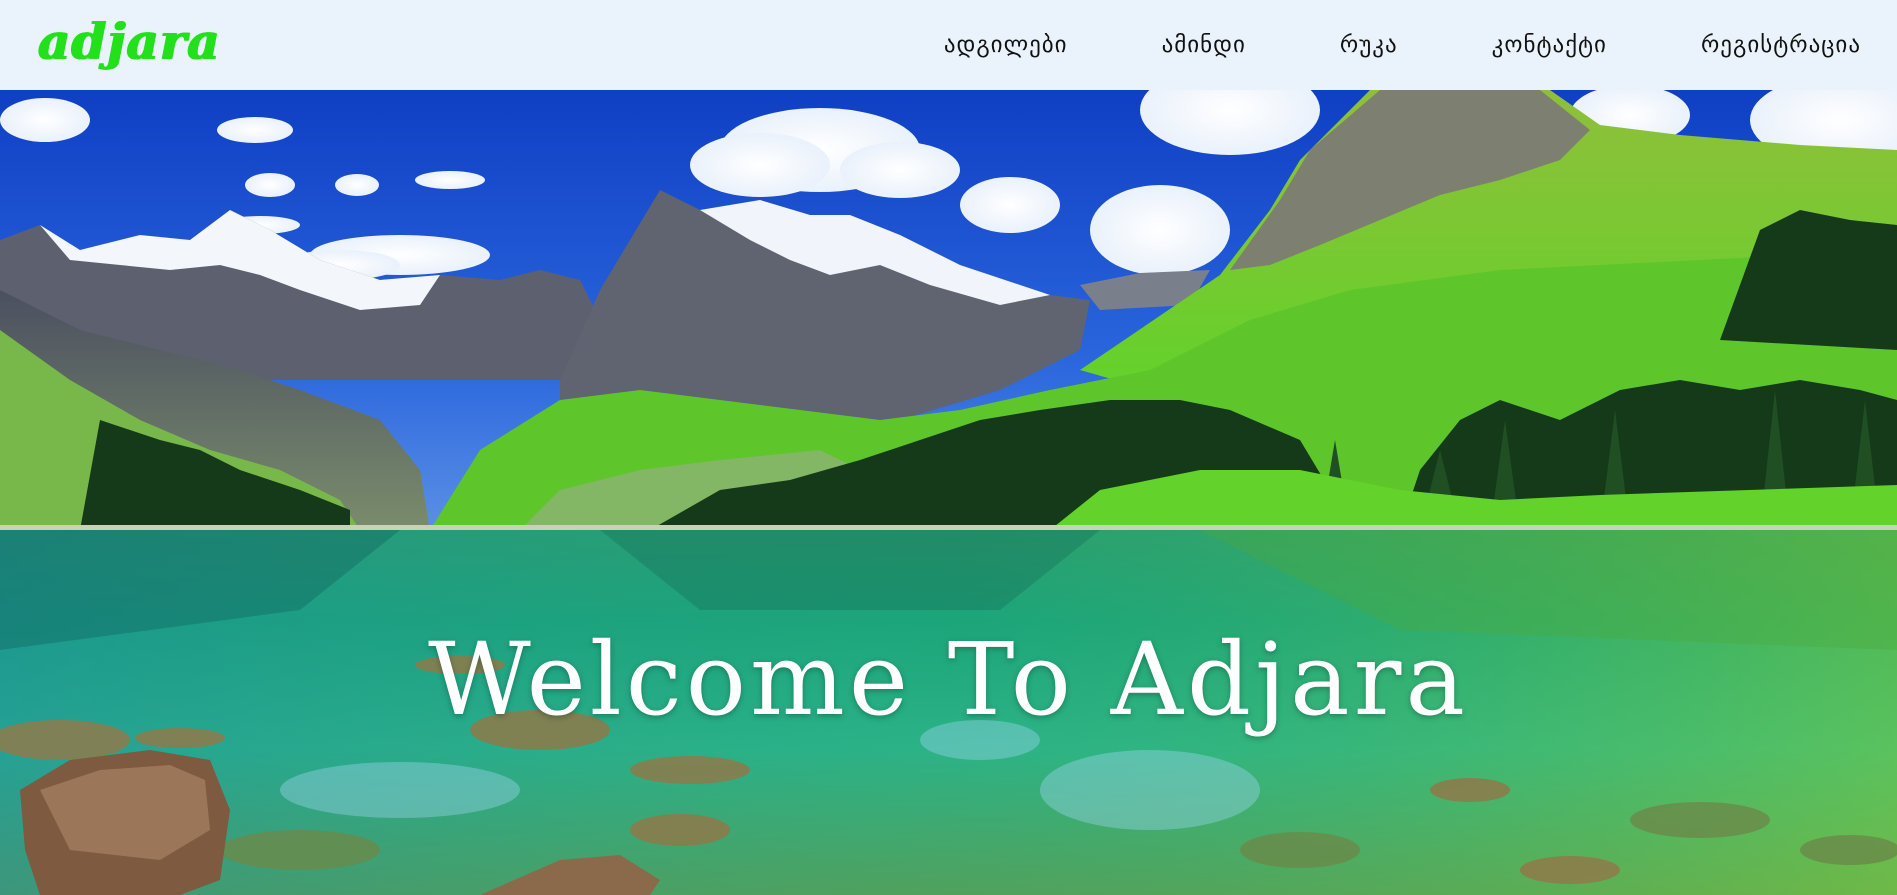 This screenshot has height=895, width=1897. I want to click on nav-item-map: რუკა, so click(1369, 45).